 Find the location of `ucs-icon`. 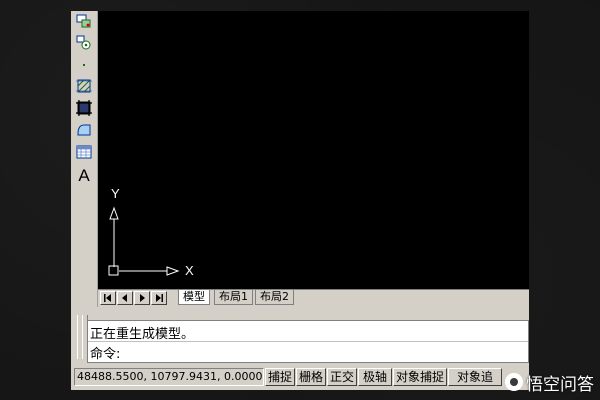

ucs-icon is located at coordinates (144, 241).